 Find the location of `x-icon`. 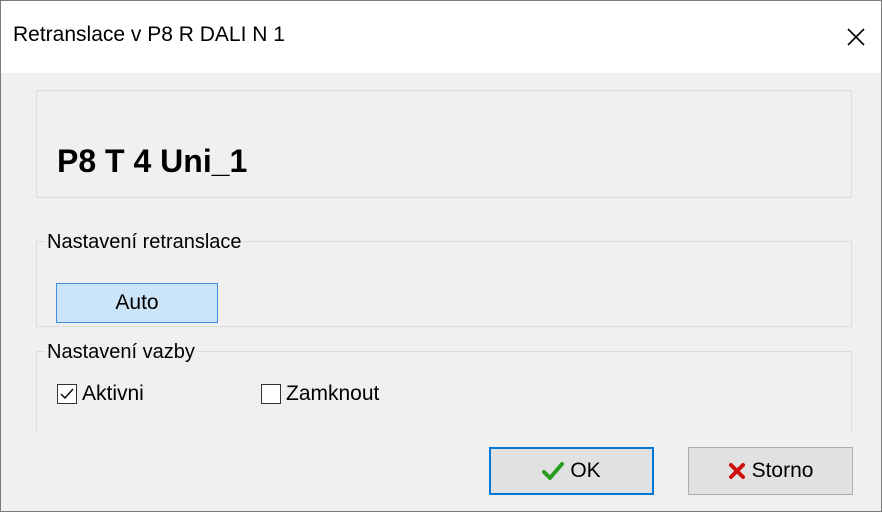

x-icon is located at coordinates (737, 471).